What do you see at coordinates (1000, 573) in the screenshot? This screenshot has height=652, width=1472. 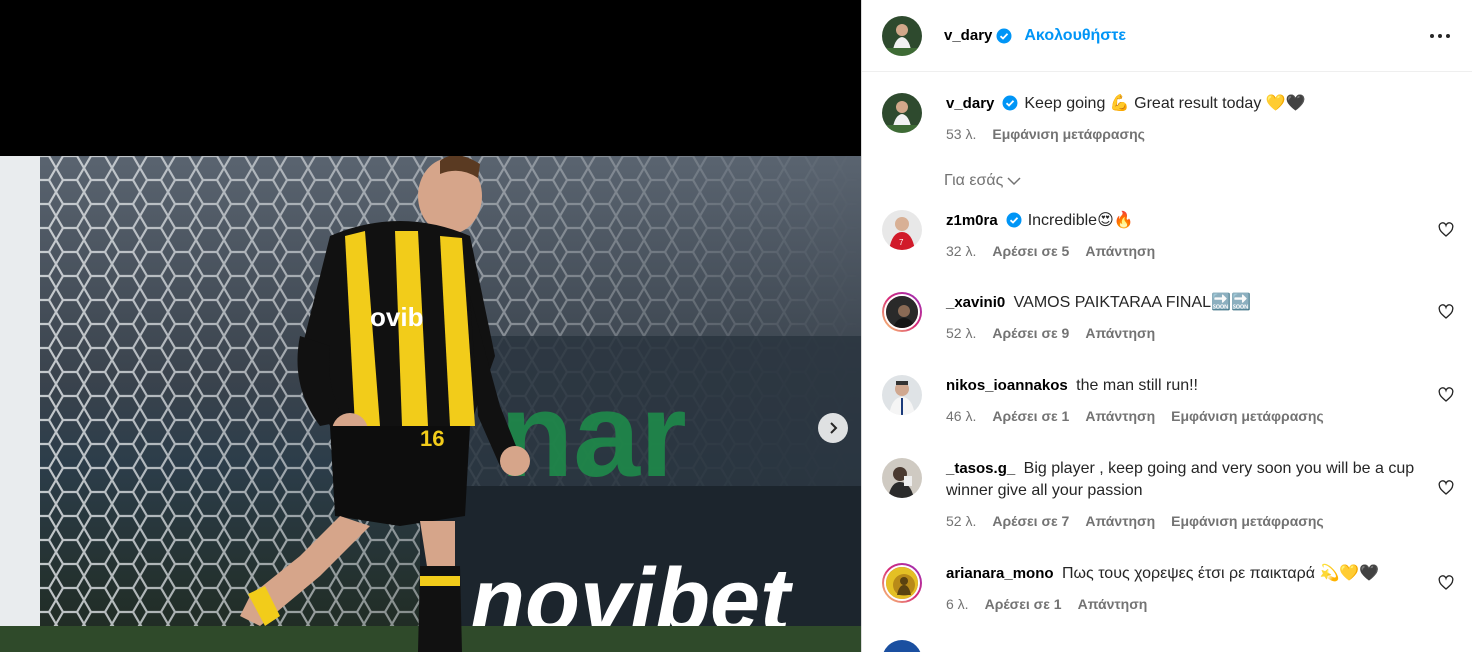 I see `comment-username: arianara_mono` at bounding box center [1000, 573].